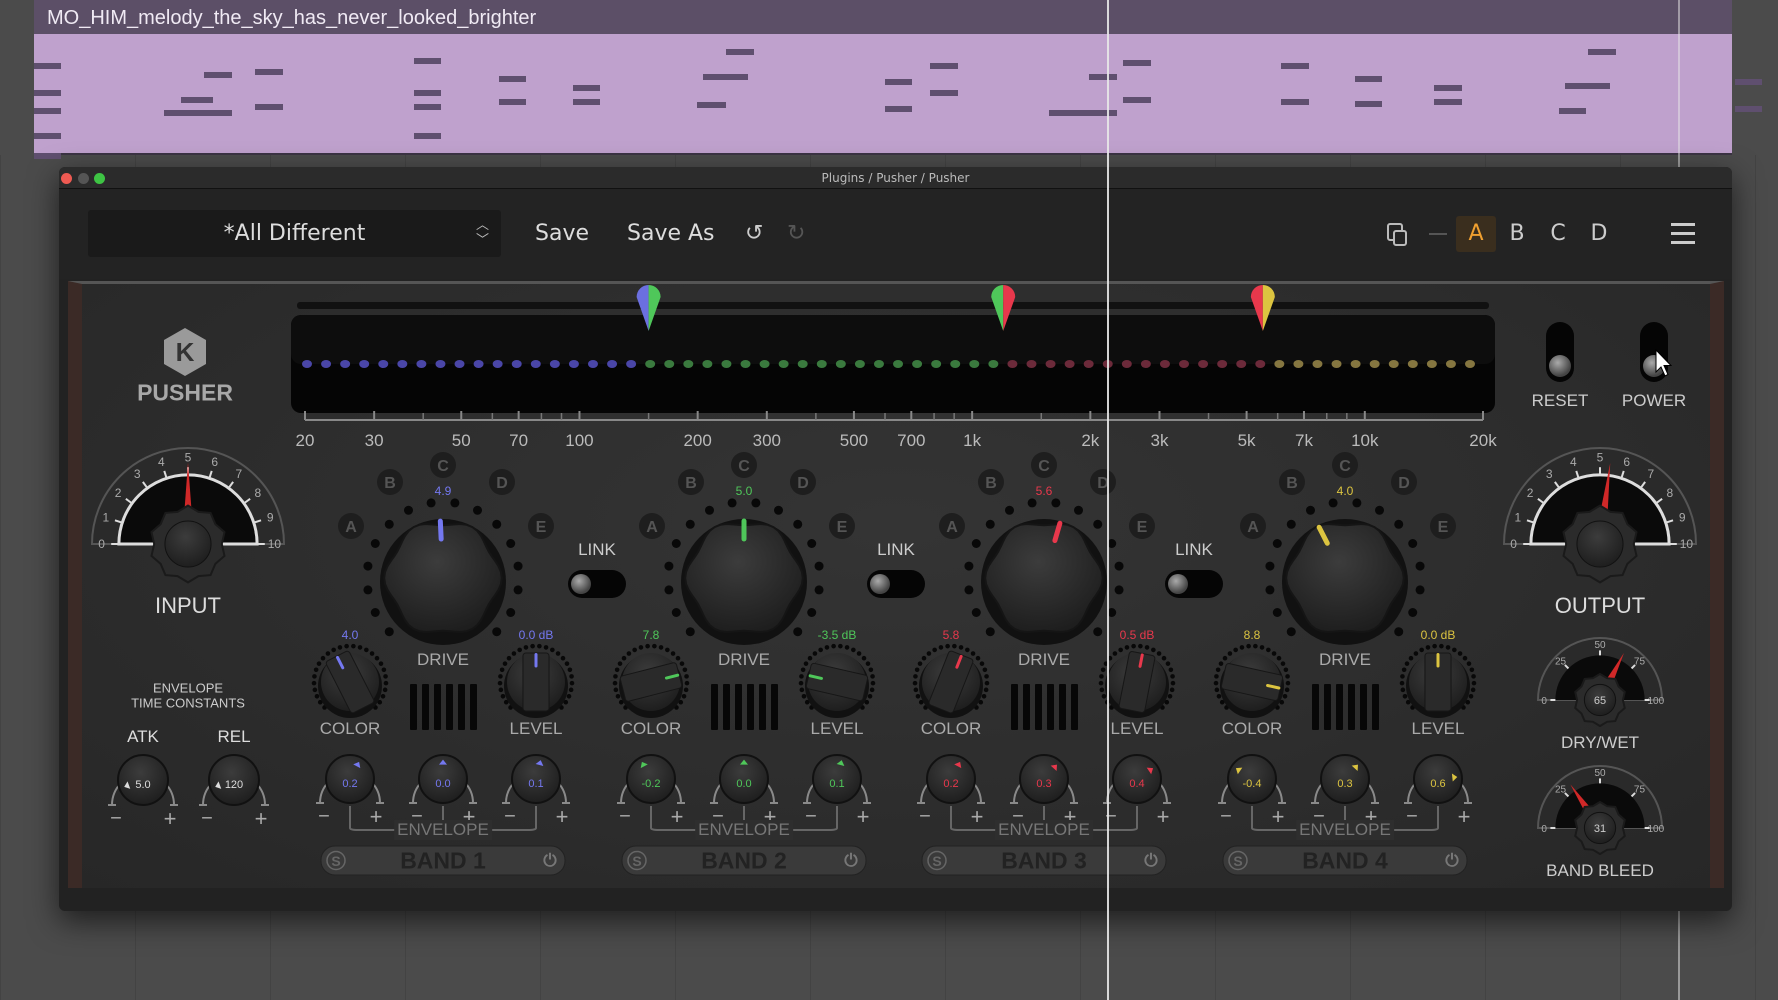 This screenshot has width=1778, height=1000. What do you see at coordinates (1345, 571) in the screenshot?
I see `band4-drive-knob` at bounding box center [1345, 571].